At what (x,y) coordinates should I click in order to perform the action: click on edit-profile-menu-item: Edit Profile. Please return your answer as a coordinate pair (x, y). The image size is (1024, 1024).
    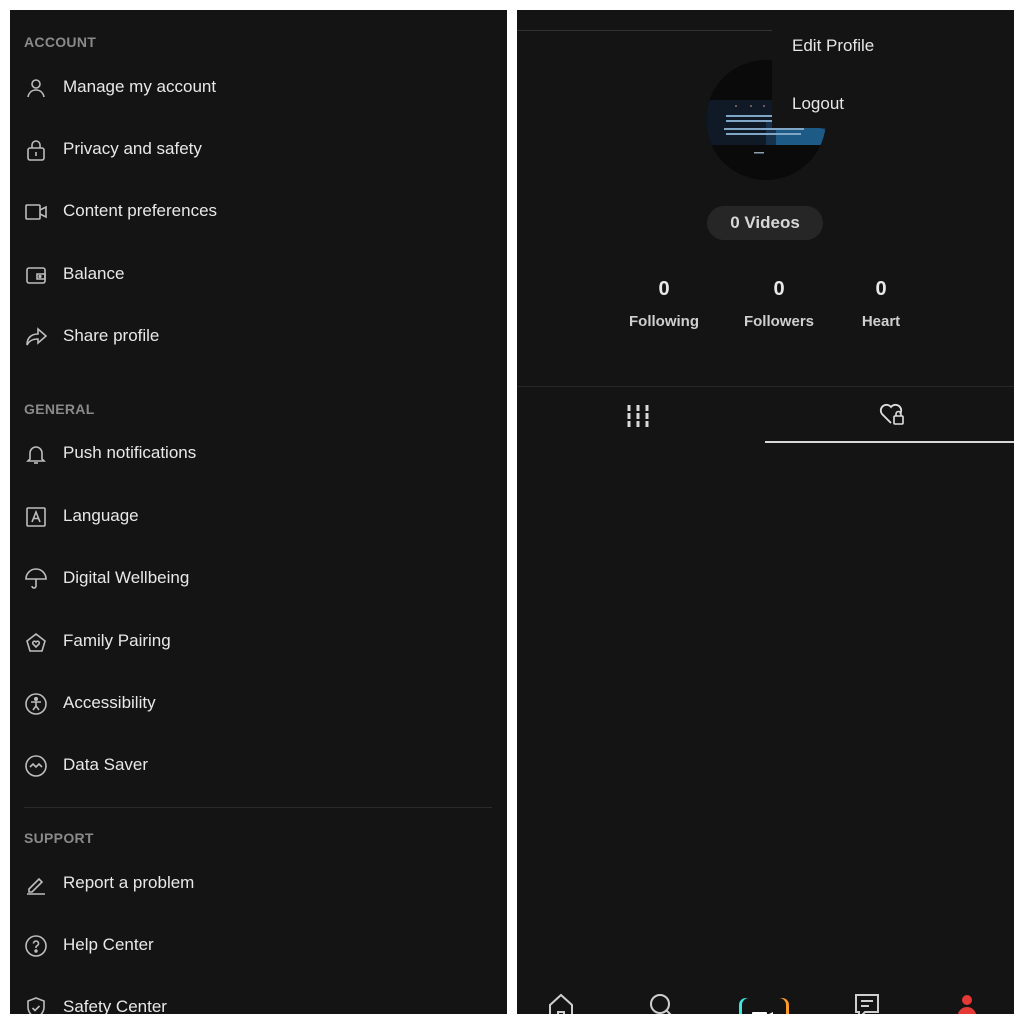
    Looking at the image, I should click on (833, 46).